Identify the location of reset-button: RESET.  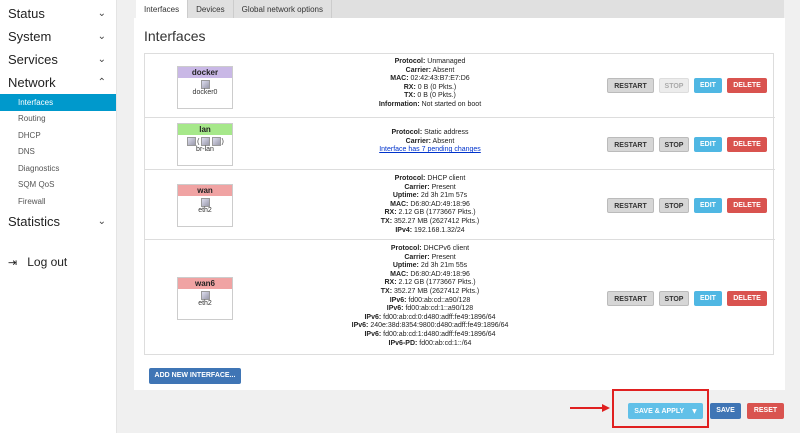
(765, 411).